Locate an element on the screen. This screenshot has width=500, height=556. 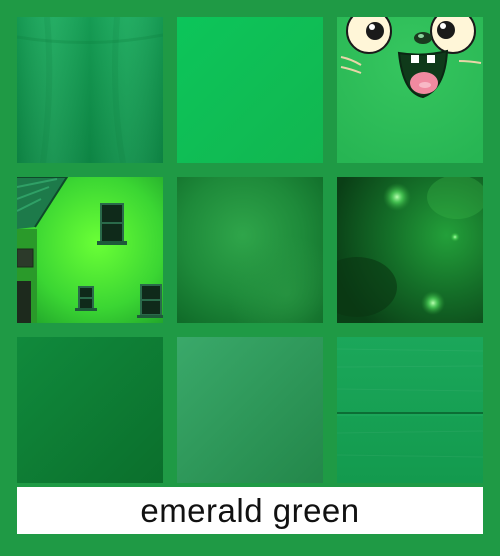
swatch-blurred-glow is located at coordinates (250, 250).